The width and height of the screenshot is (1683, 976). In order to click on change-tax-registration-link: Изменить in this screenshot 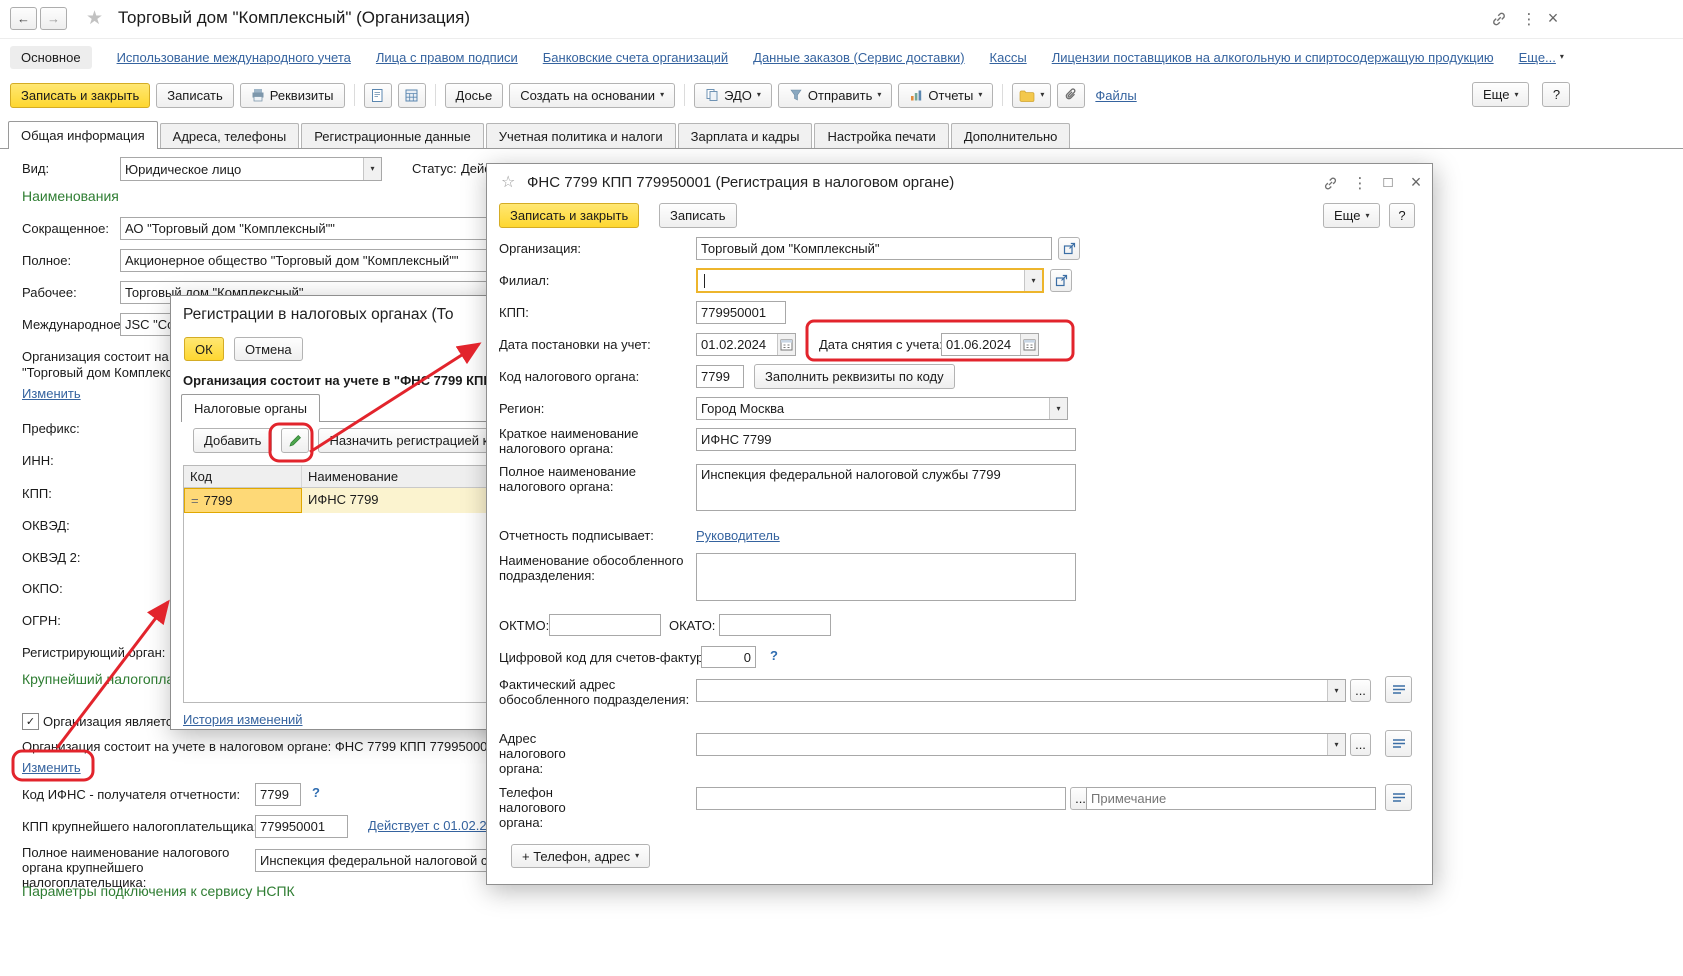, I will do `click(51, 767)`.